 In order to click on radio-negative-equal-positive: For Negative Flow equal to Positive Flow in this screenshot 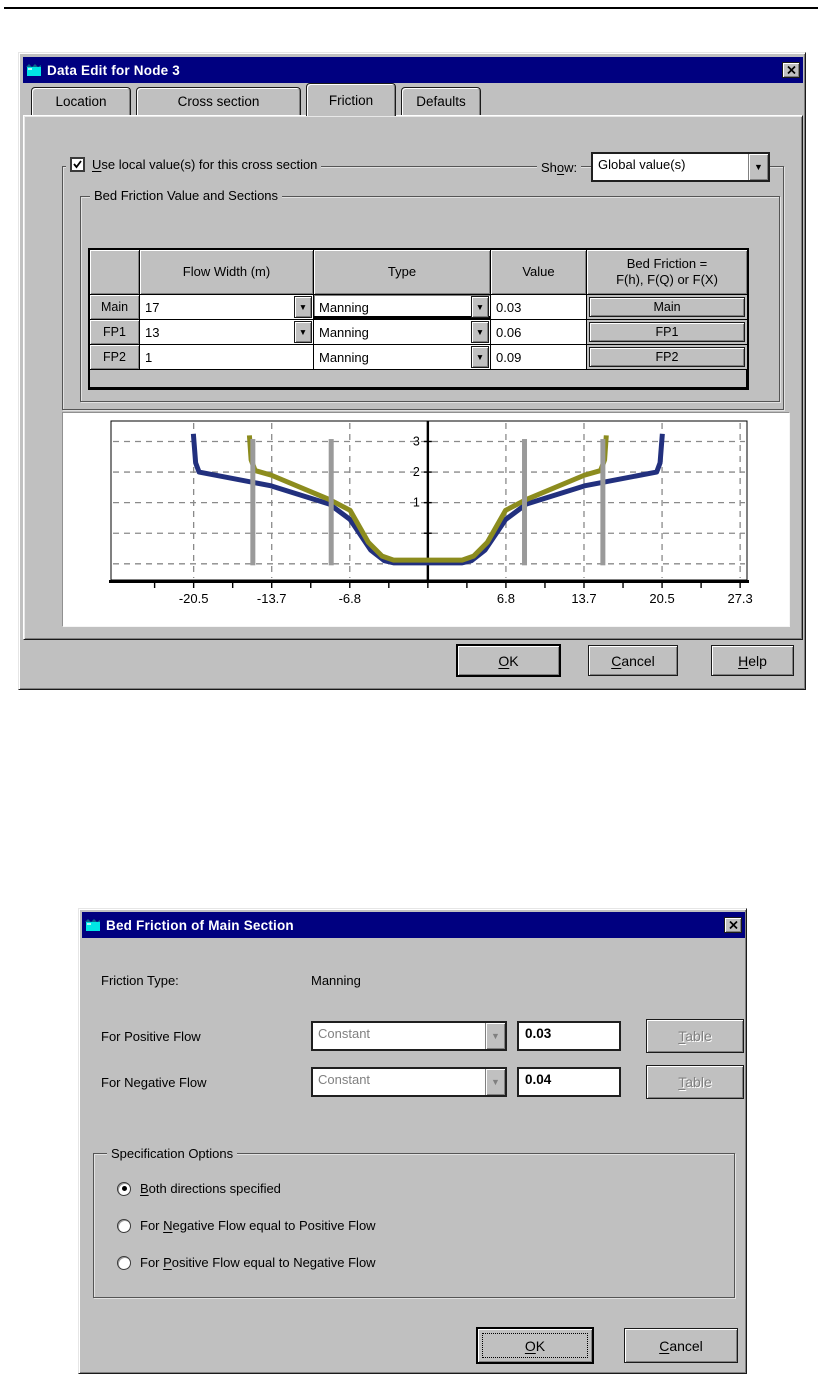, I will do `click(246, 1225)`.